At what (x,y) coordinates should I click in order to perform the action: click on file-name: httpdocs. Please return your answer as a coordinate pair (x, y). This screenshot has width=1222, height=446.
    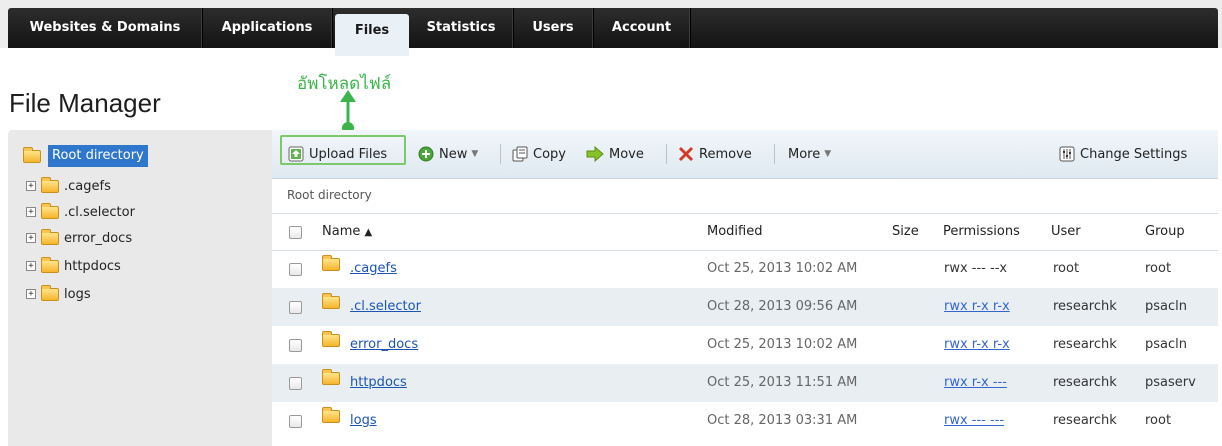
    Looking at the image, I should click on (378, 382).